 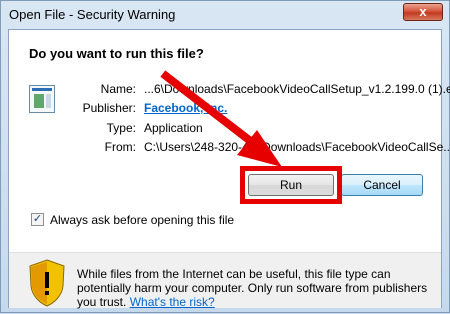 I want to click on always-ask-label: Always ask before opening this file, so click(x=142, y=220).